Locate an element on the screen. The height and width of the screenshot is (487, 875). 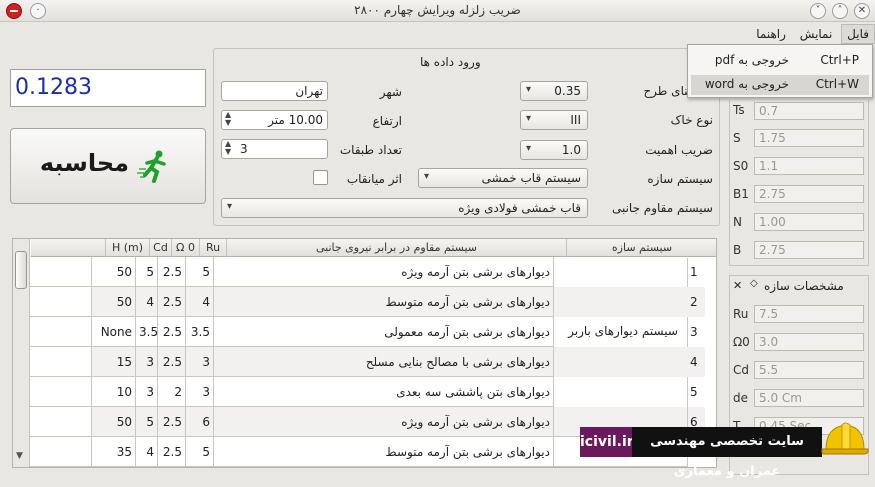
structure-combo: سیستم قاب خمشی ▾ is located at coordinates (503, 178).